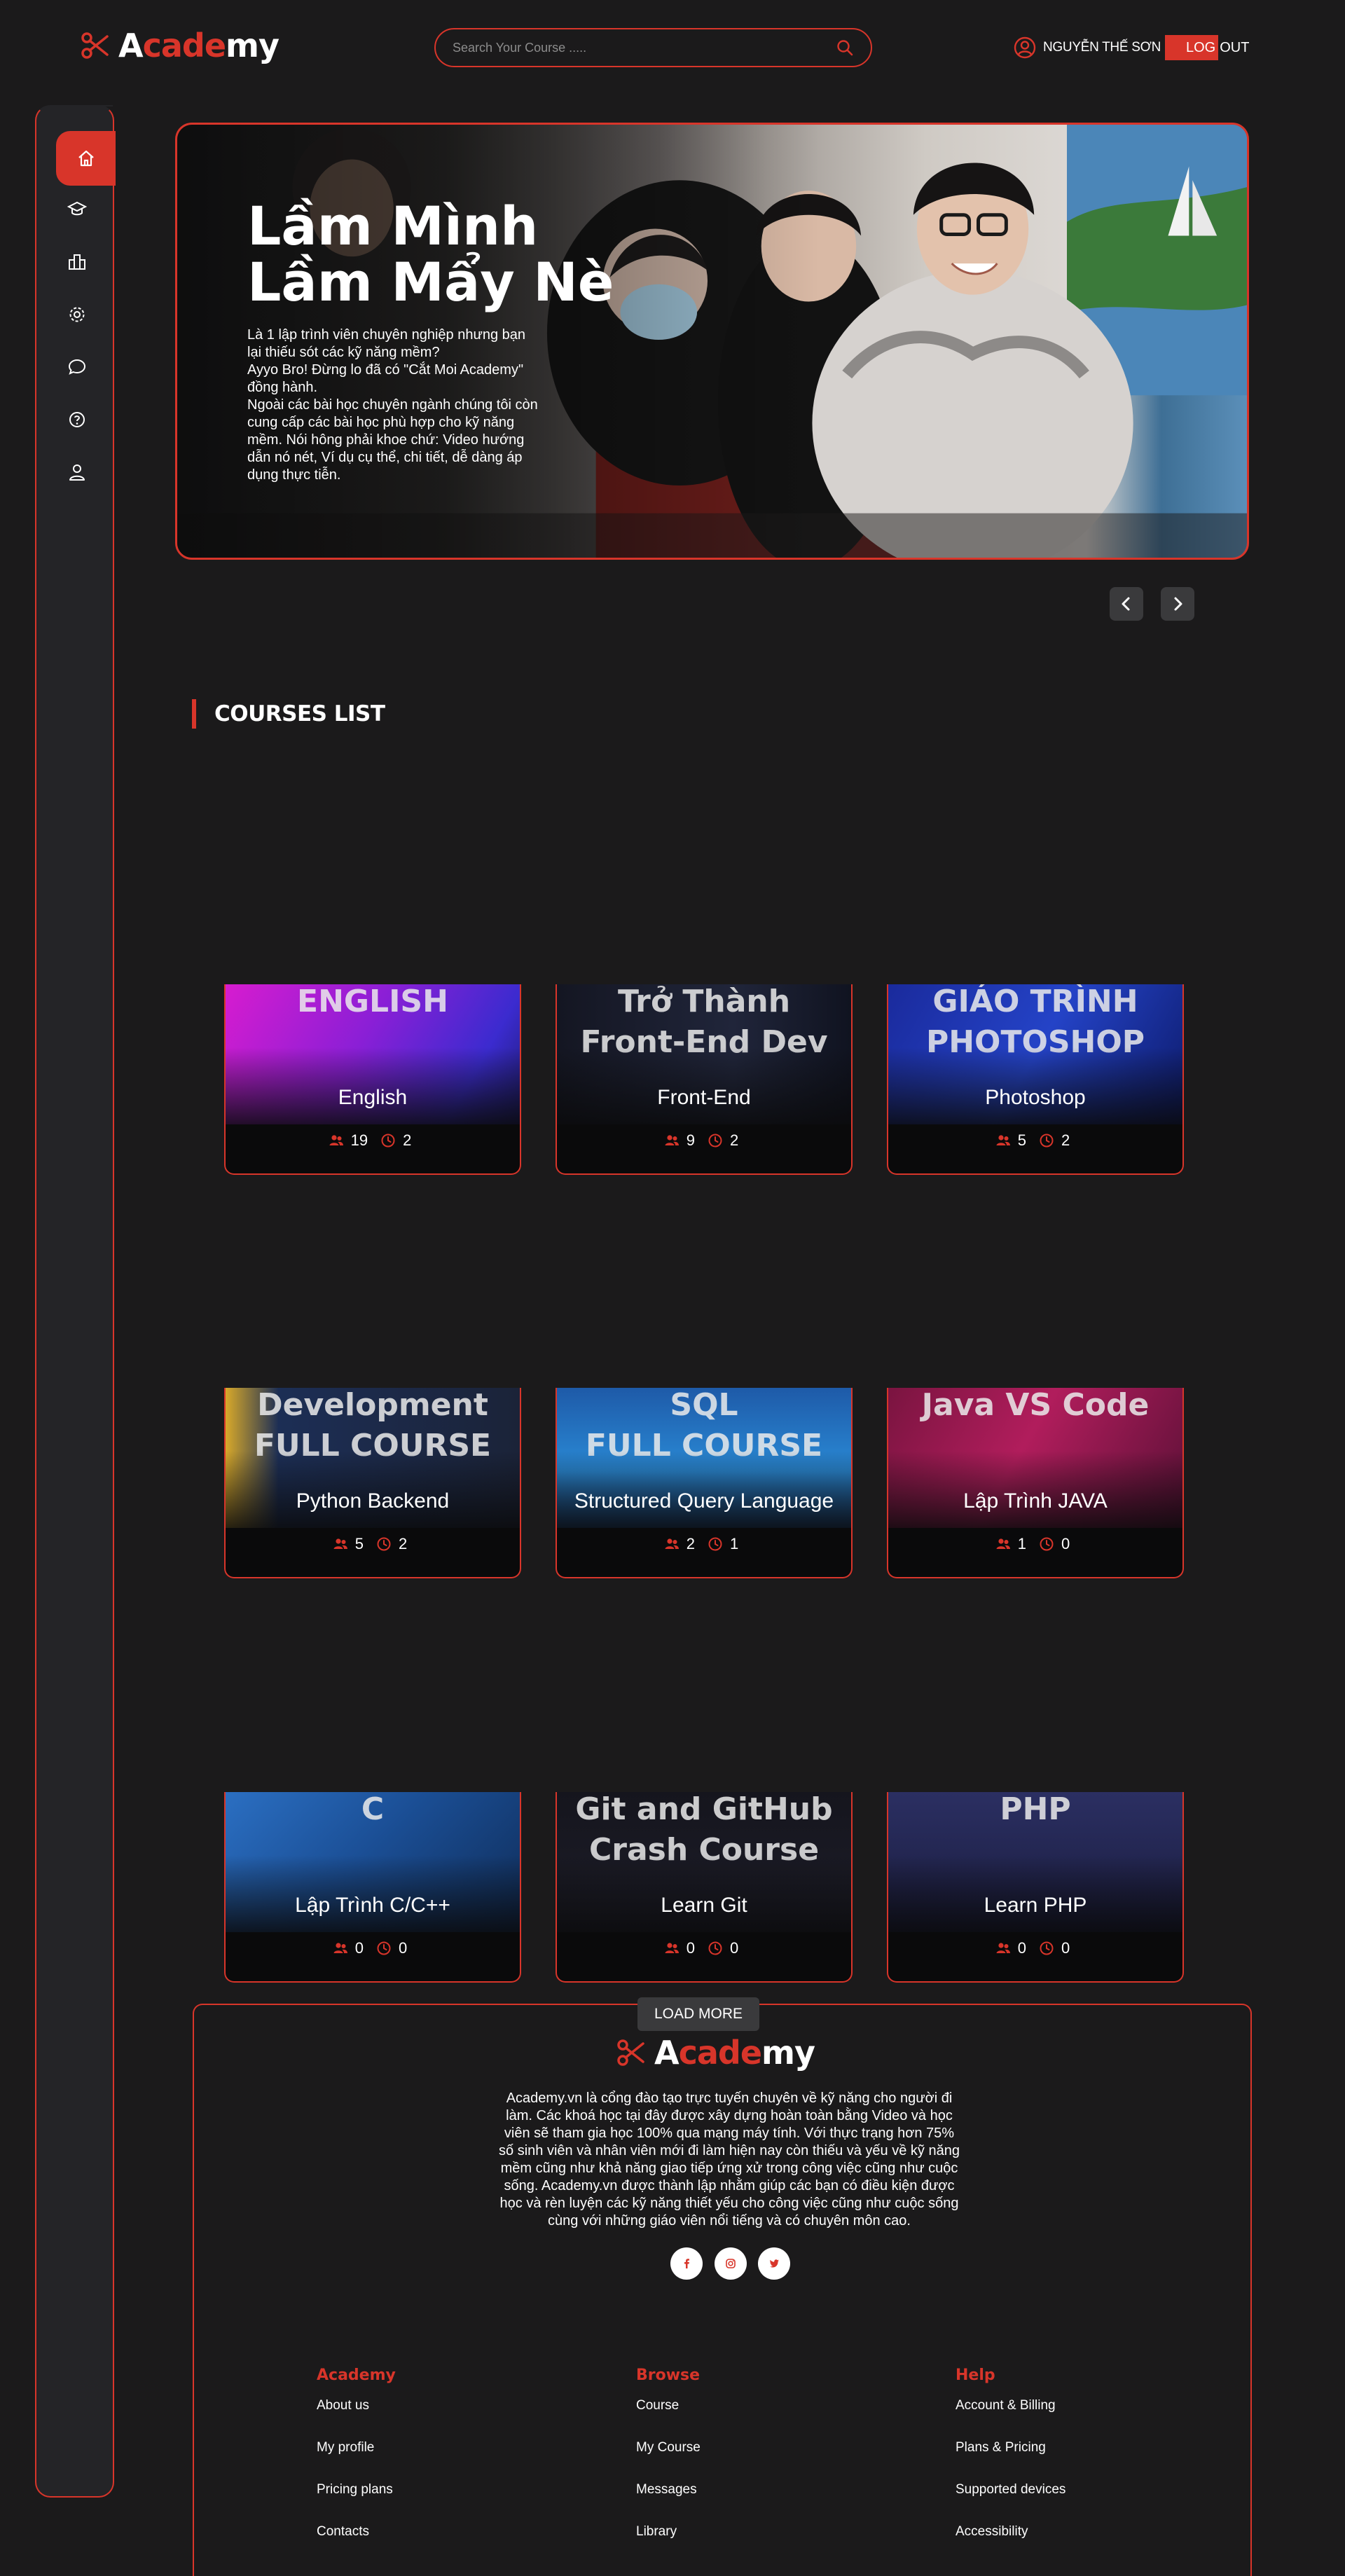 The image size is (1345, 2576). What do you see at coordinates (77, 472) in the screenshot?
I see `sidebar-item-profile` at bounding box center [77, 472].